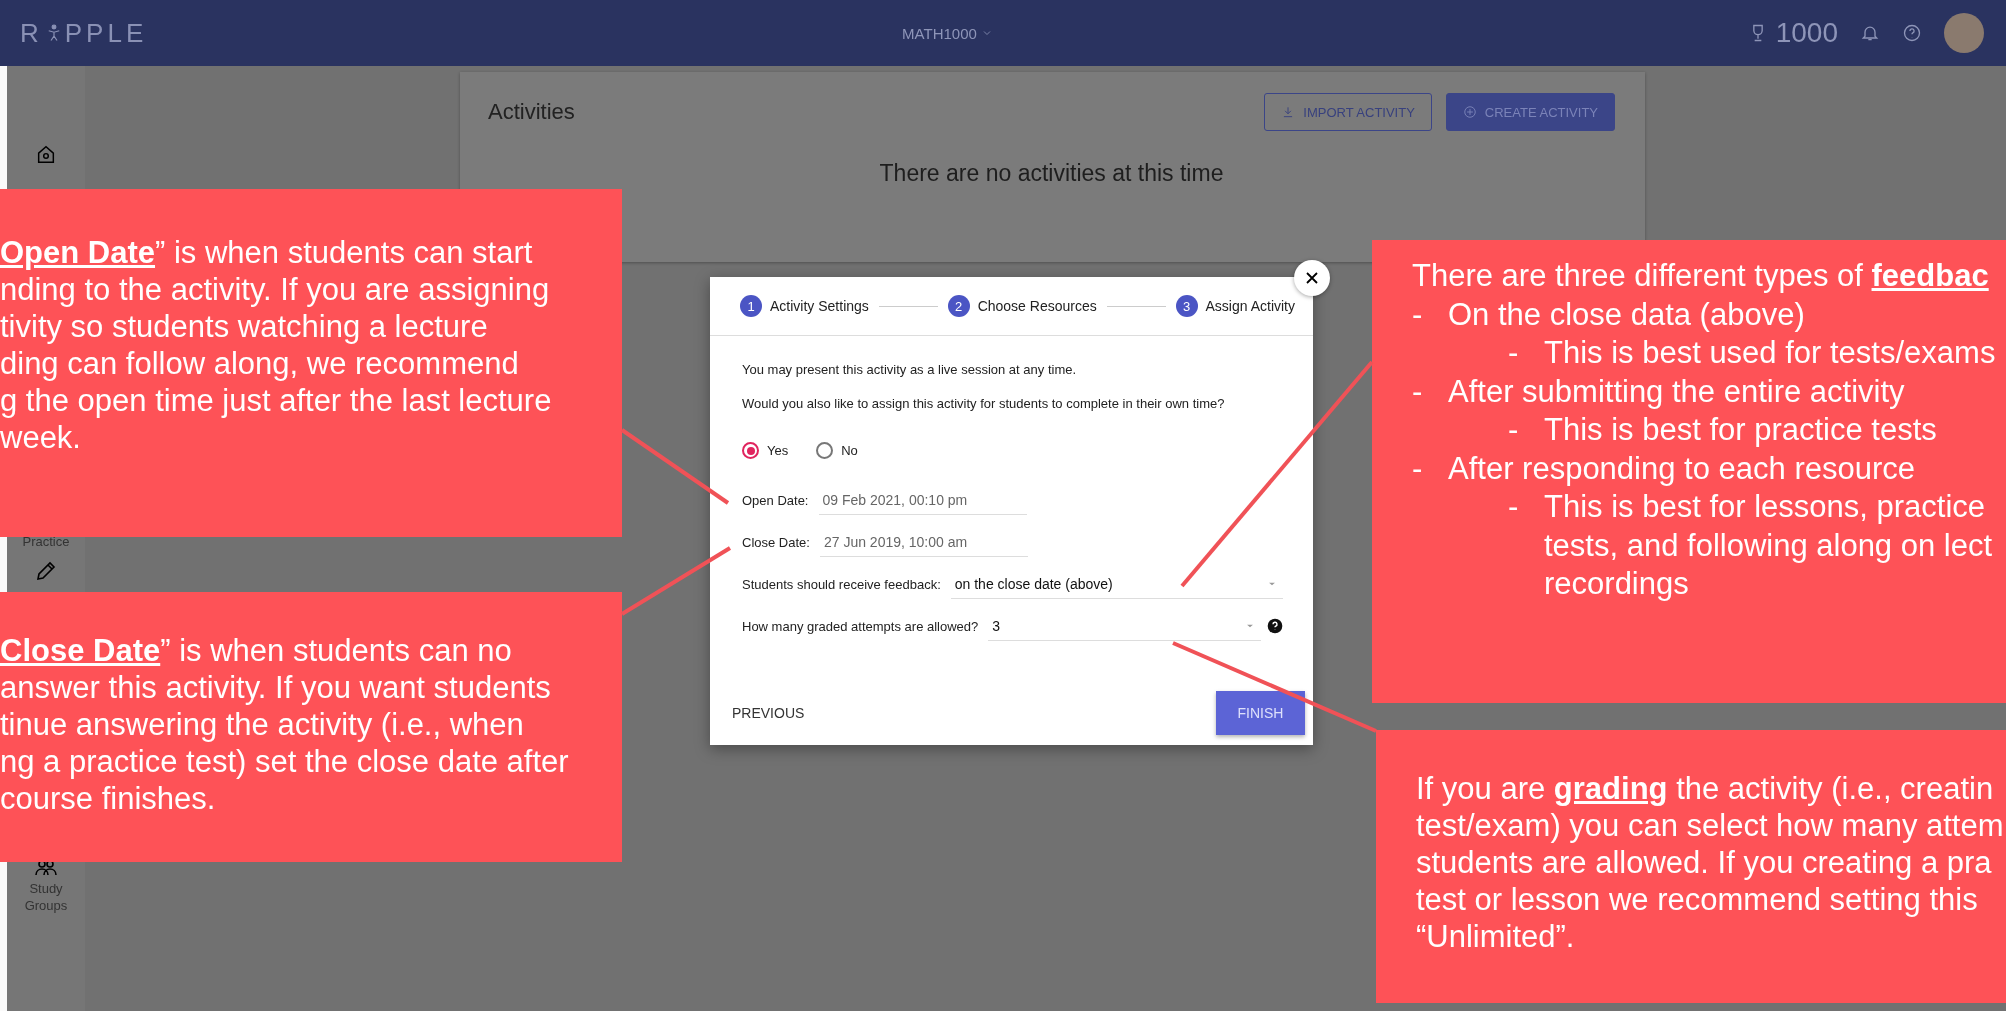 The image size is (2006, 1011). Describe the element at coordinates (841, 584) in the screenshot. I see `field-label: Students should receive feedback:` at that location.